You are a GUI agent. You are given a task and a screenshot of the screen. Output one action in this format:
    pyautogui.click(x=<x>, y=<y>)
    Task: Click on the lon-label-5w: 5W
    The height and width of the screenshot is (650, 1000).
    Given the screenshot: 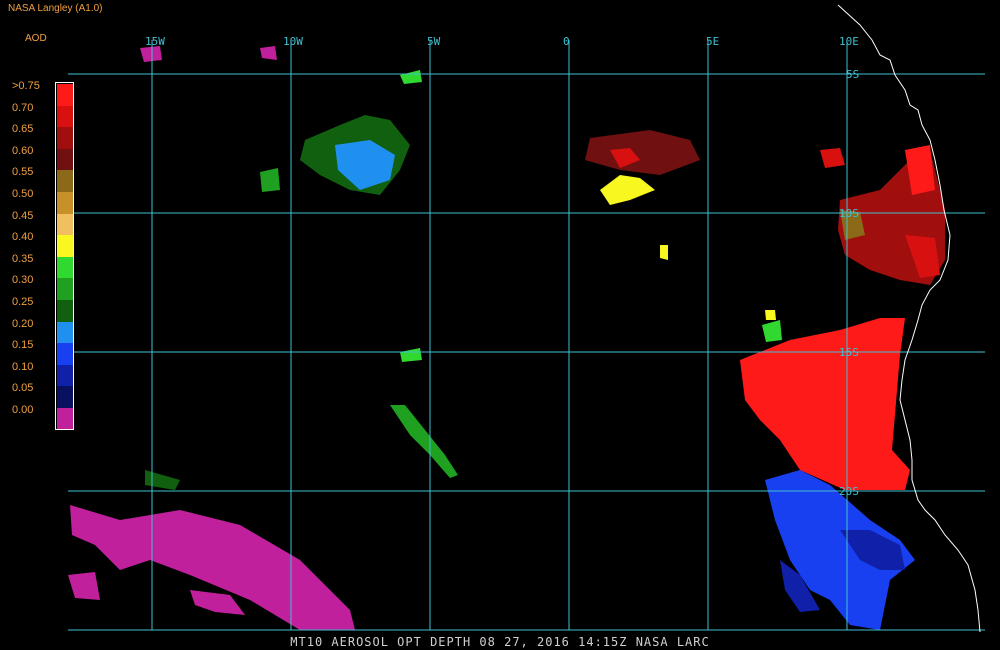 What is the action you would take?
    pyautogui.click(x=434, y=41)
    